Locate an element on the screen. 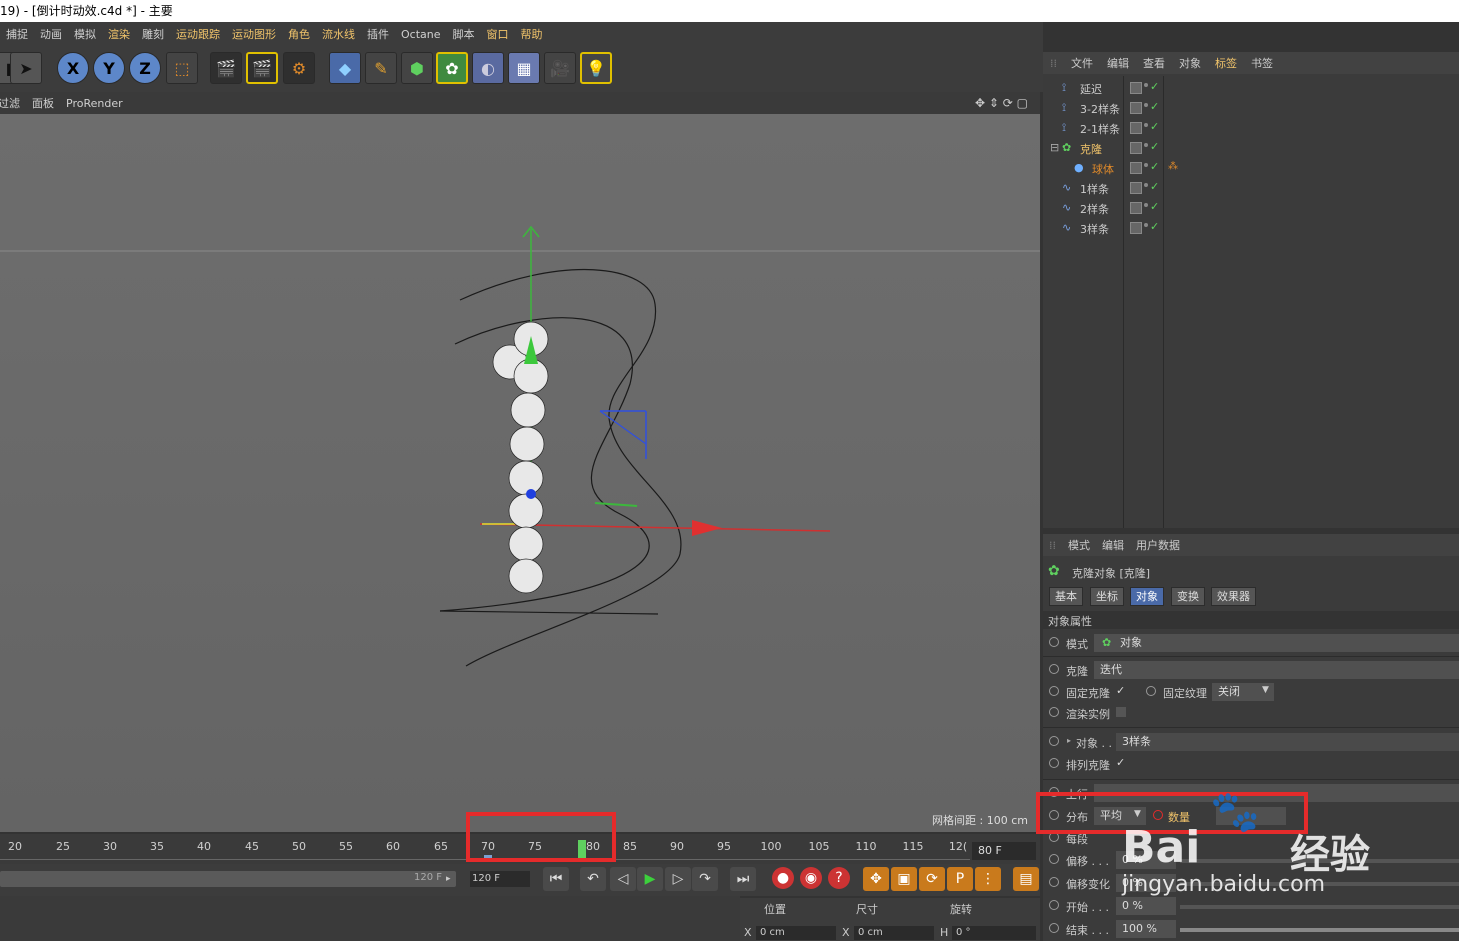  menu-item: 帮助 is located at coordinates (532, 34).